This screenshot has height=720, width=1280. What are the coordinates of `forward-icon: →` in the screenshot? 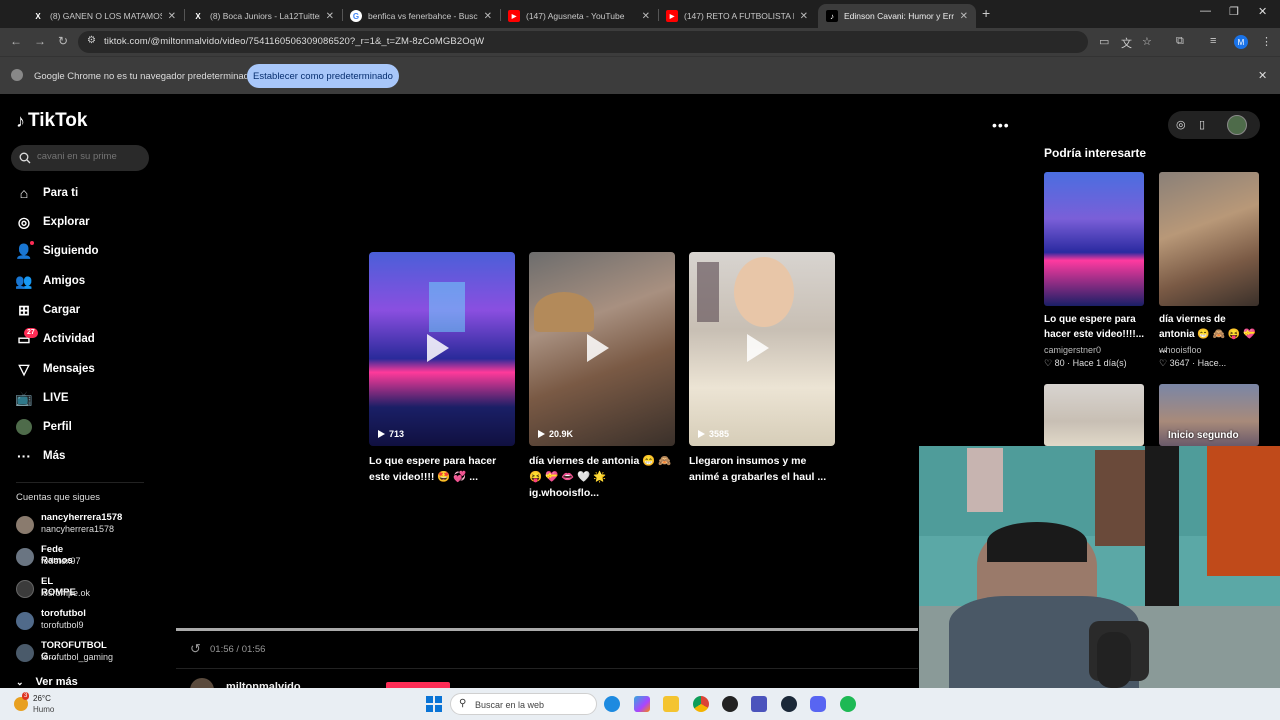 It's located at (40, 41).